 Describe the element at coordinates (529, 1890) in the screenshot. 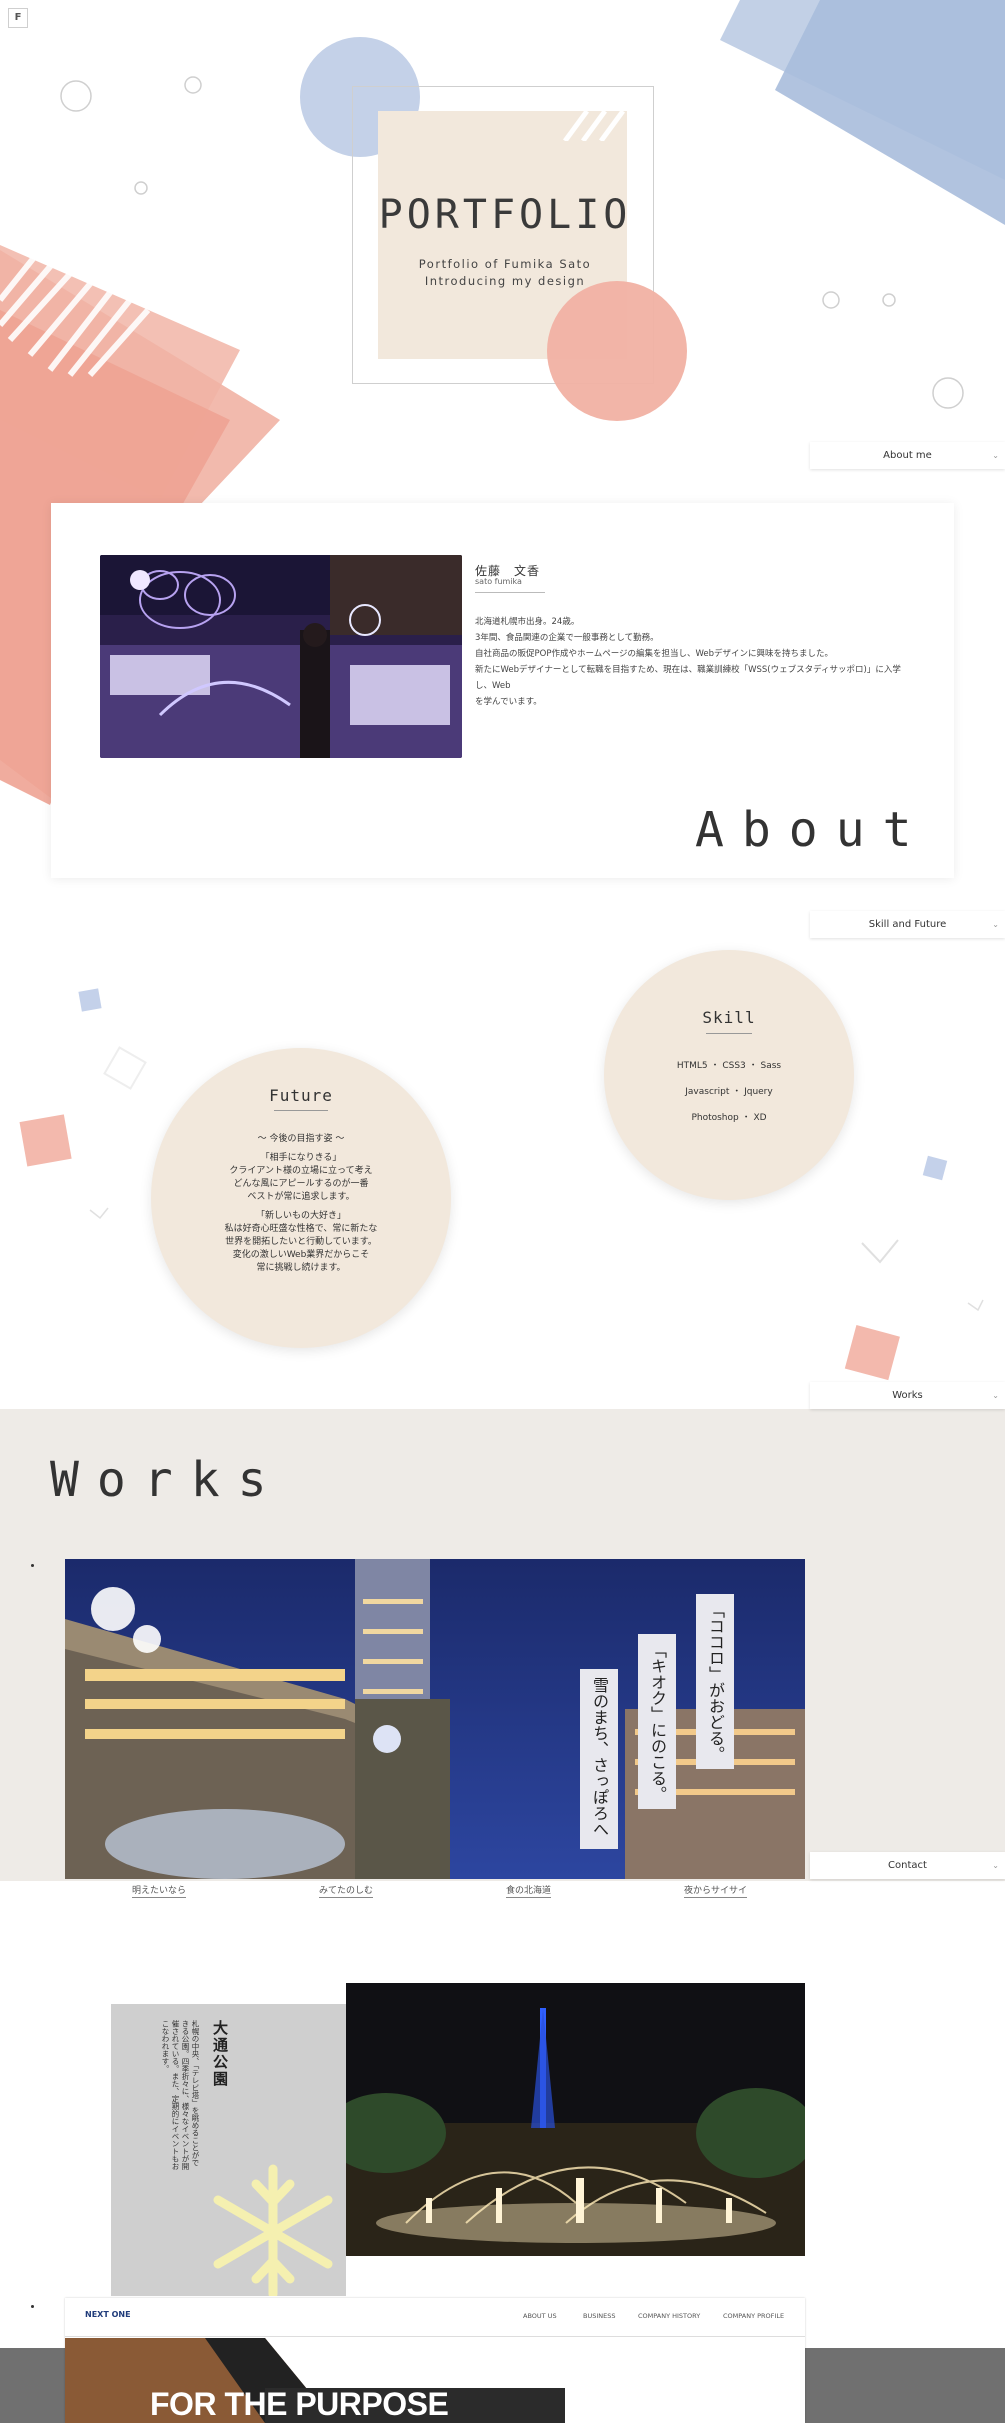

I see `slide-nav-link: 食の北海道` at that location.